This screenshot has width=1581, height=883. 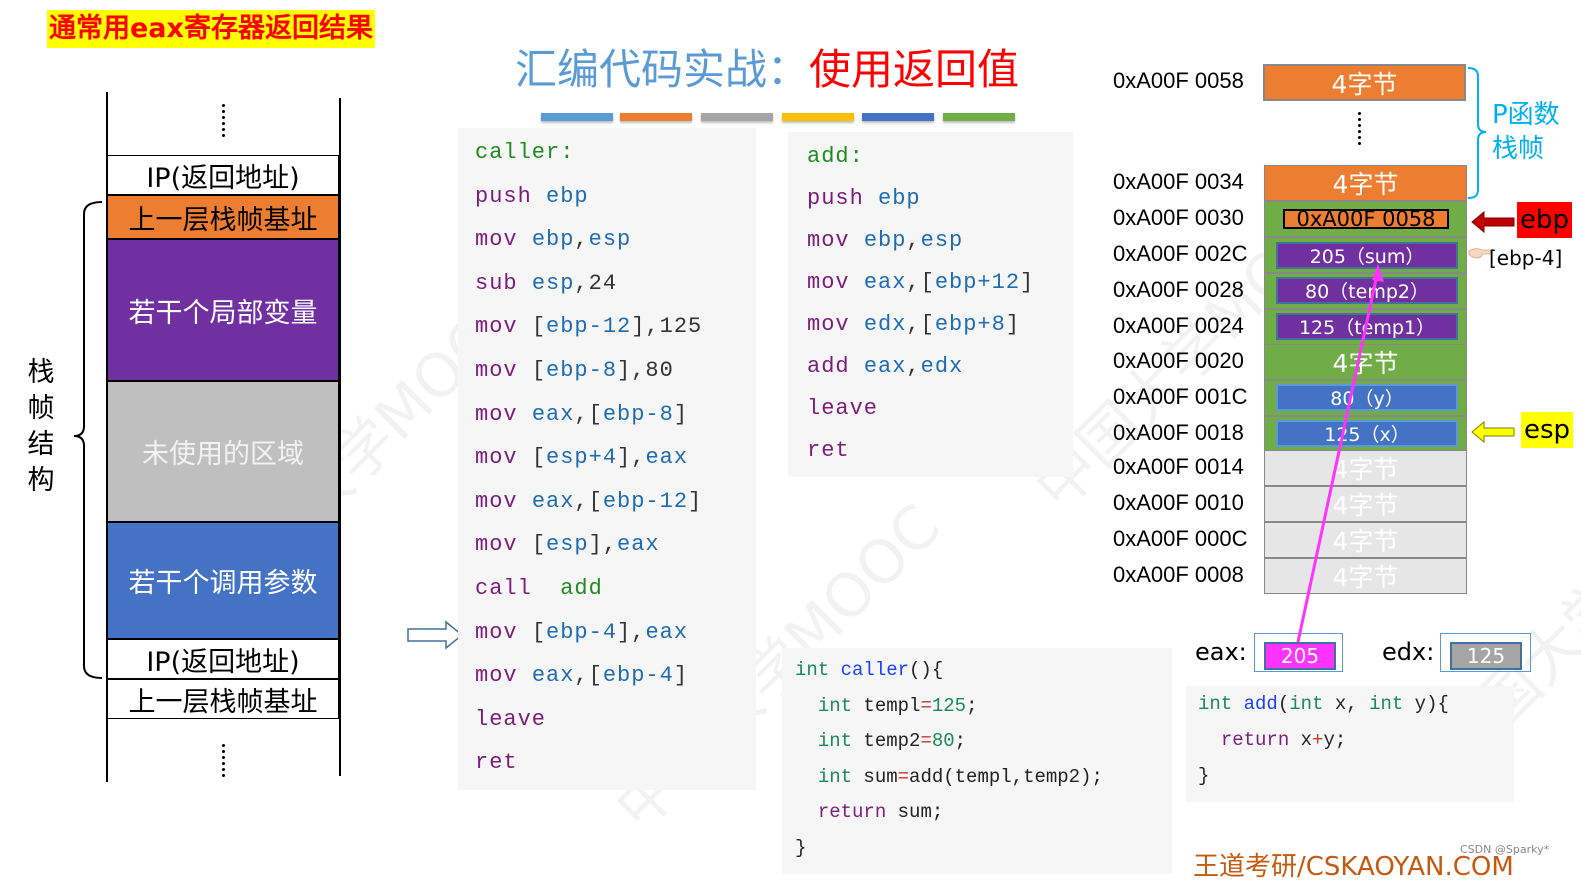 I want to click on code-token: y;, so click(x=1335, y=740).